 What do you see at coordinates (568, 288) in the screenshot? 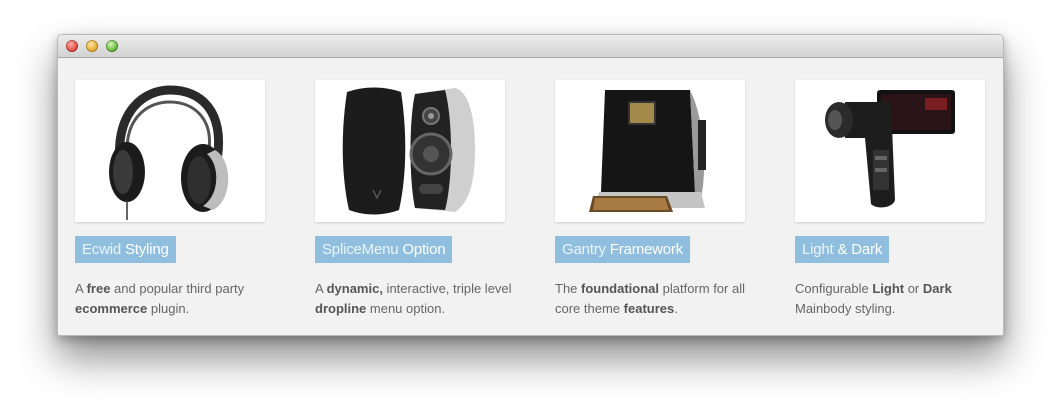
I see `description-text: The` at bounding box center [568, 288].